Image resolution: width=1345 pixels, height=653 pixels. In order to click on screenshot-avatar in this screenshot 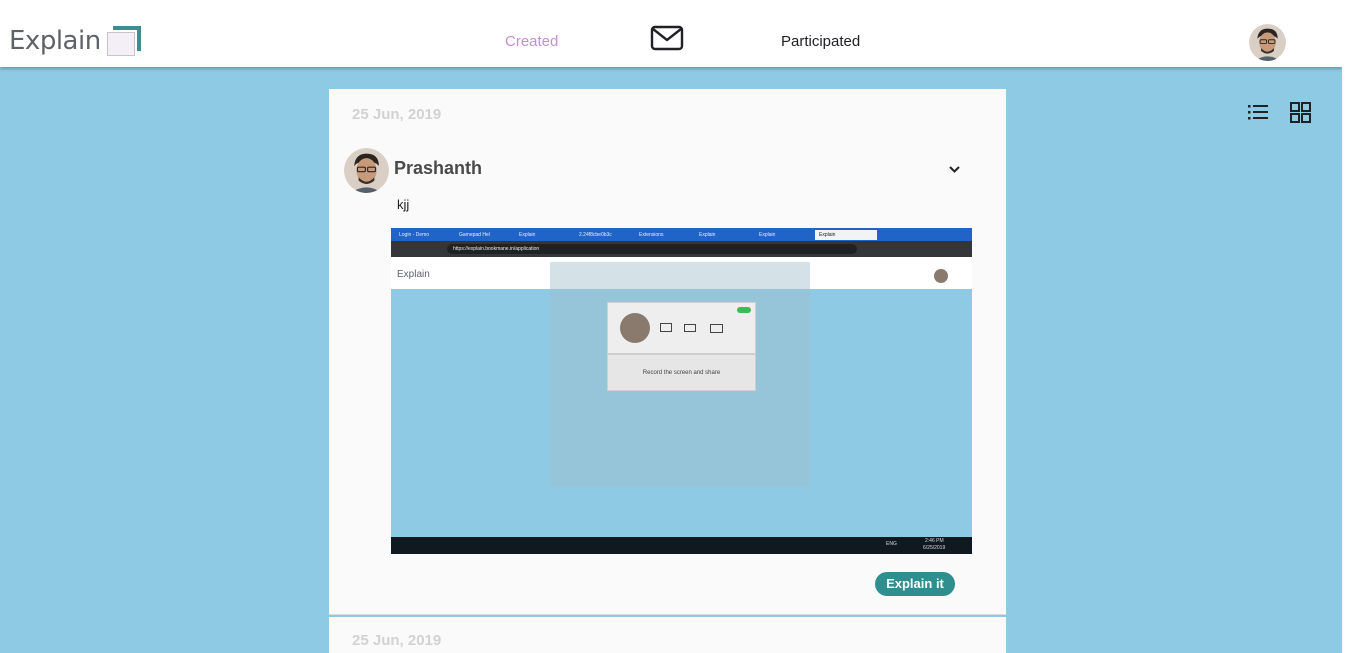, I will do `click(941, 276)`.